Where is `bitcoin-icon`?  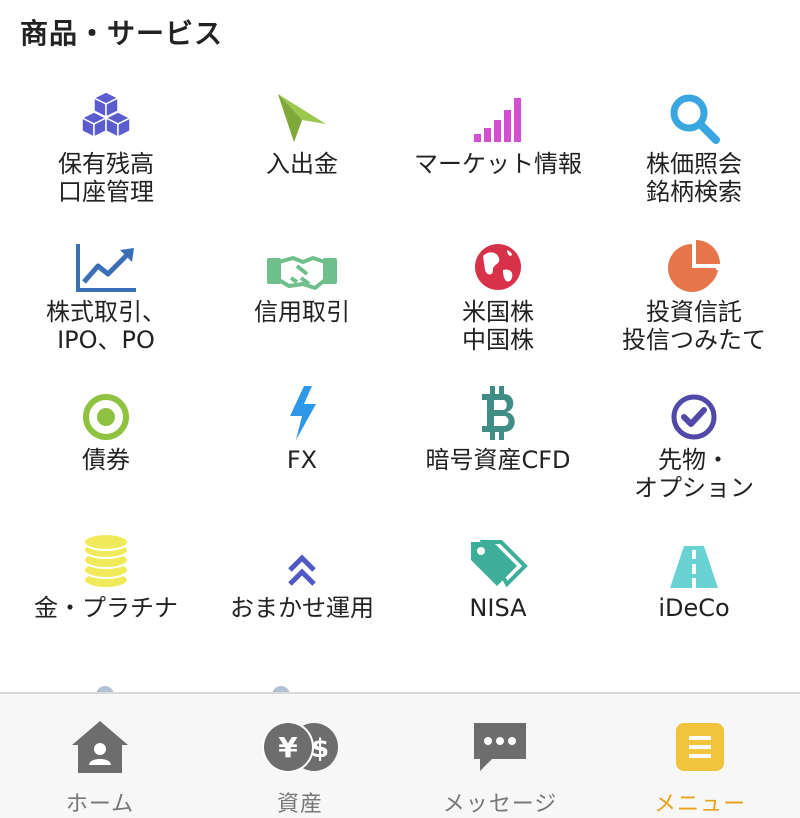
bitcoin-icon is located at coordinates (498, 412).